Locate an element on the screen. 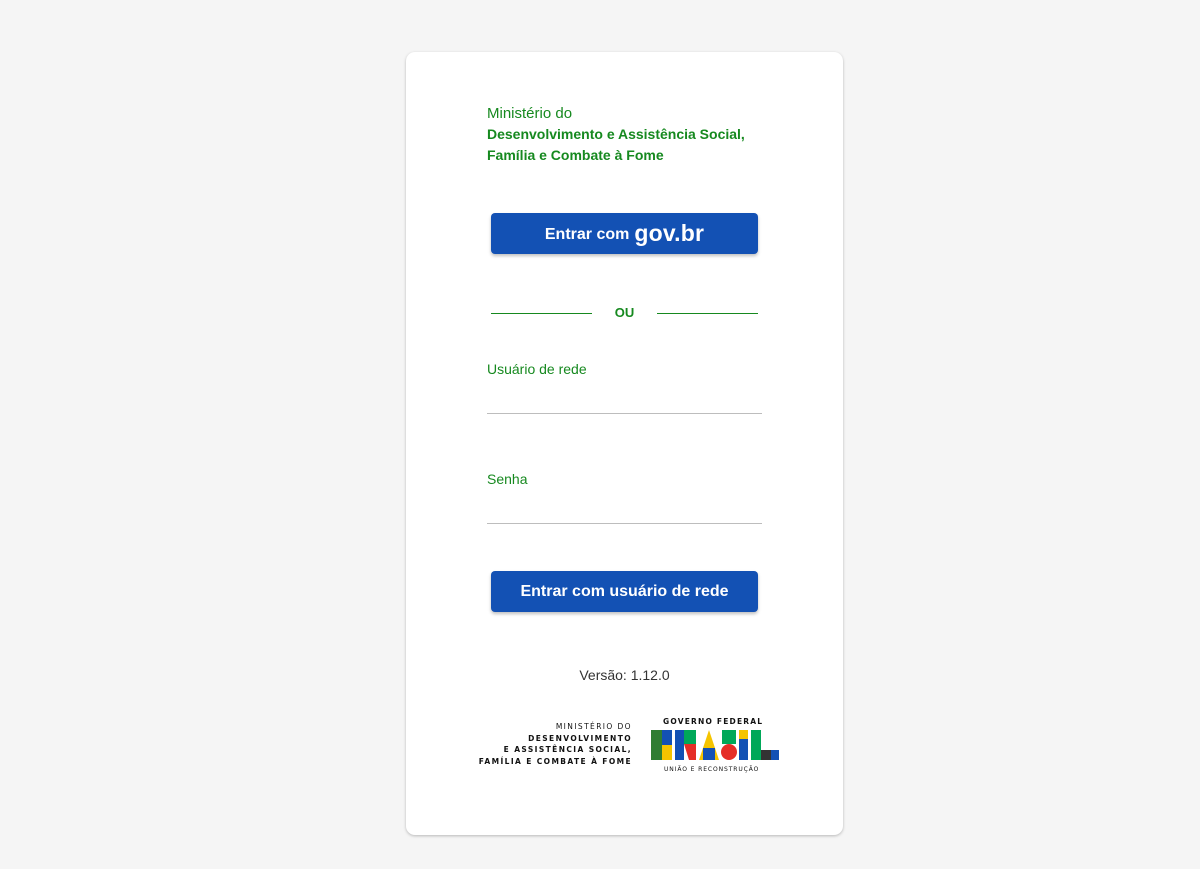 The height and width of the screenshot is (869, 1200). login-network-user-button: Entrar com usuário de rede is located at coordinates (624, 591).